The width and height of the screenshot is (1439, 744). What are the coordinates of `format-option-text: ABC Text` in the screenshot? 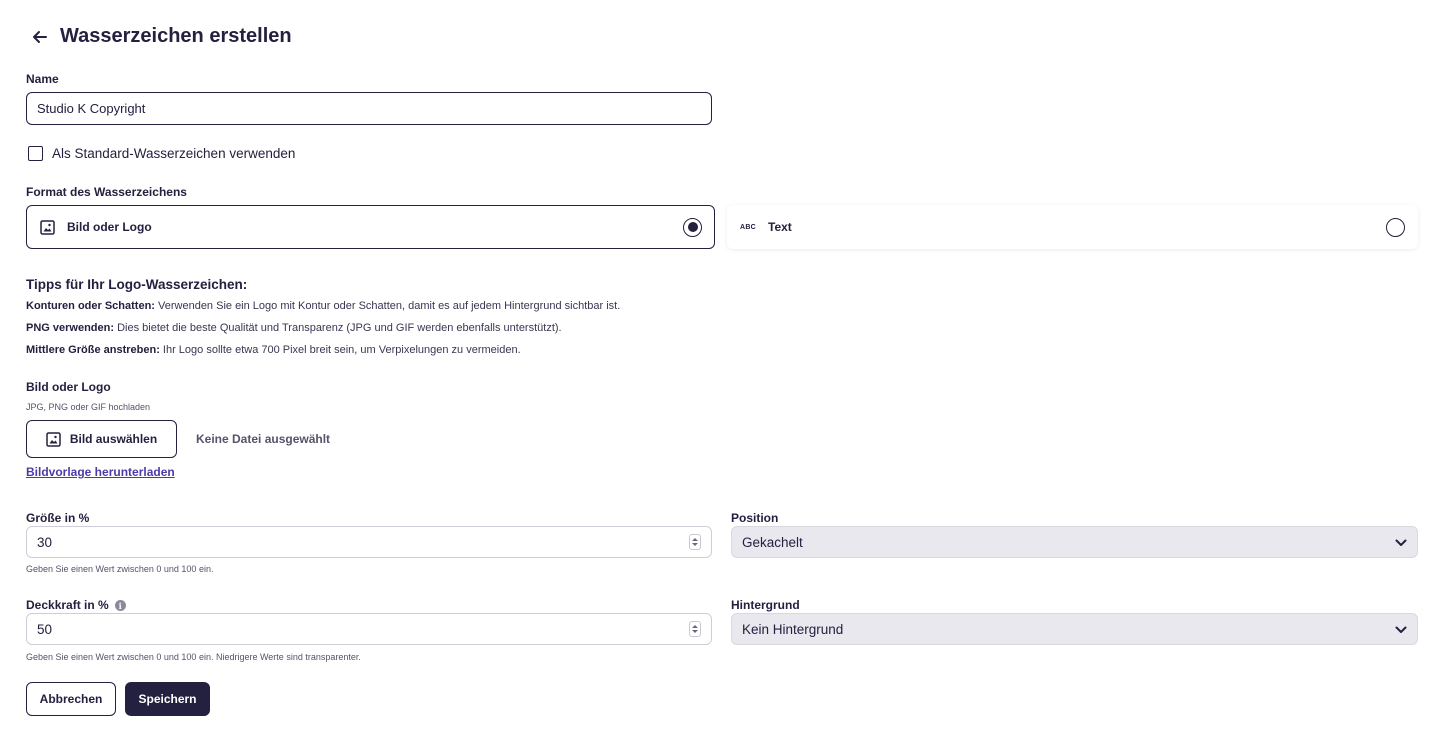 It's located at (1072, 227).